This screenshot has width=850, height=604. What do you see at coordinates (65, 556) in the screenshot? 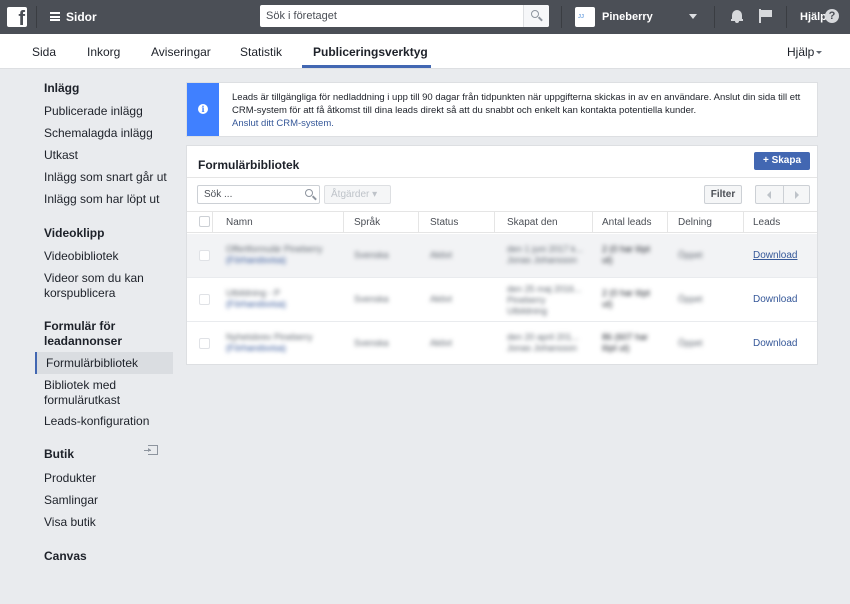
I see `sidebar-heading-canvas: Canvas` at bounding box center [65, 556].